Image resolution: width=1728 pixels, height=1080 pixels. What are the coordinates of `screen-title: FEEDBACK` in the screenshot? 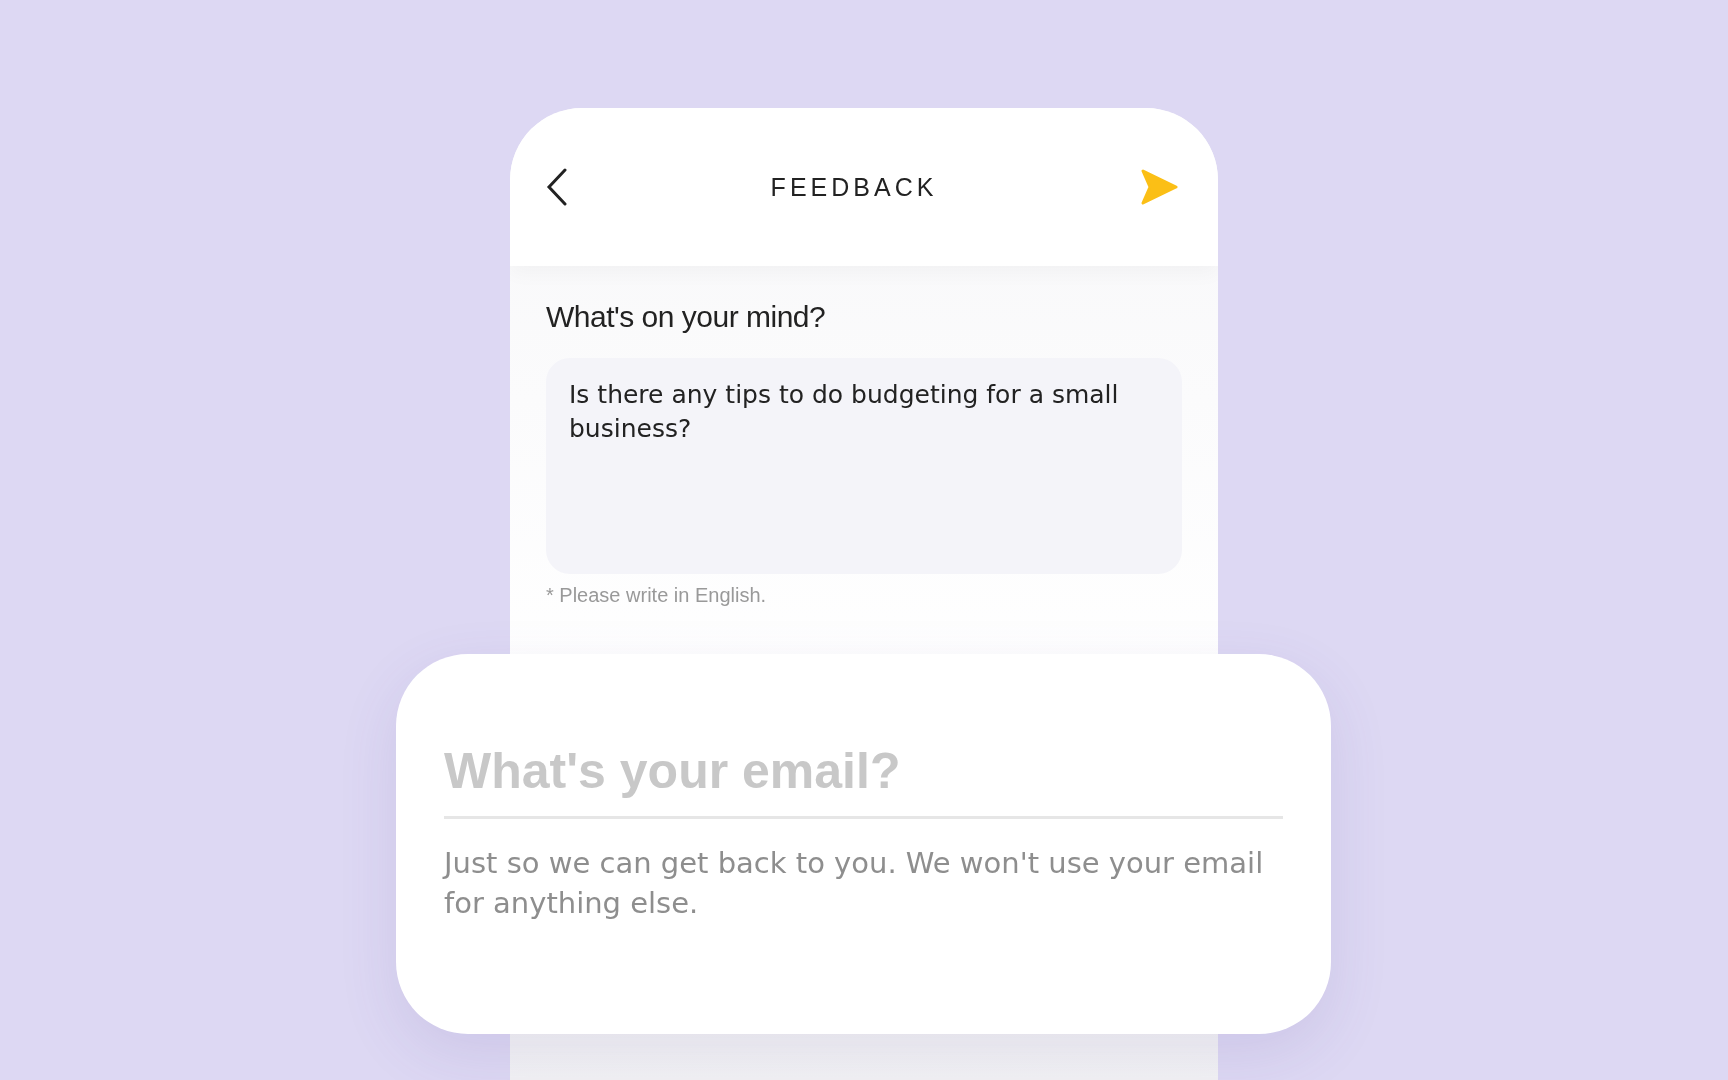 It's located at (854, 187).